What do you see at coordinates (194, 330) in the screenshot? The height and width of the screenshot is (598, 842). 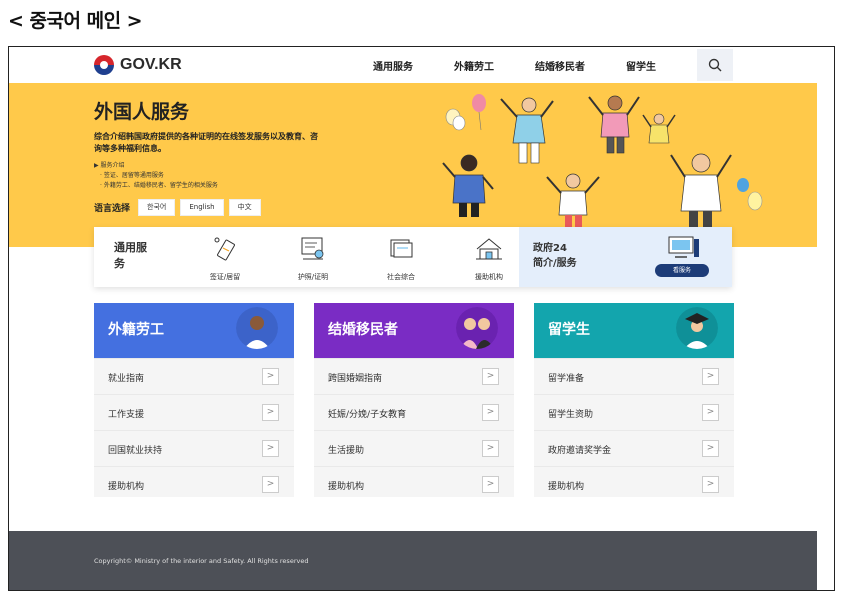 I see `card-header: 外籍劳工` at bounding box center [194, 330].